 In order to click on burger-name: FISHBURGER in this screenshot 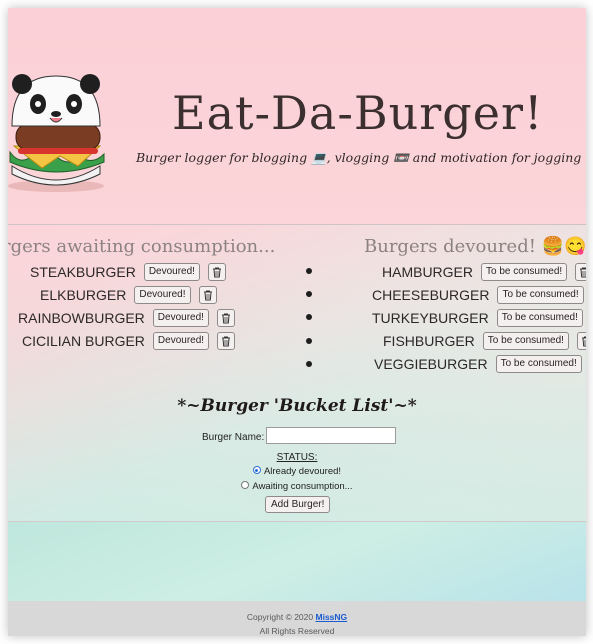, I will do `click(429, 341)`.